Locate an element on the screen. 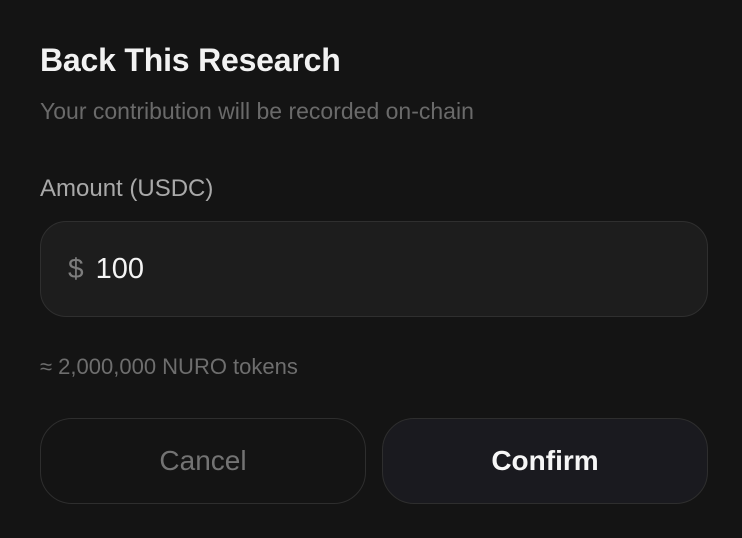  dialog-title: Back This Research is located at coordinates (190, 60).